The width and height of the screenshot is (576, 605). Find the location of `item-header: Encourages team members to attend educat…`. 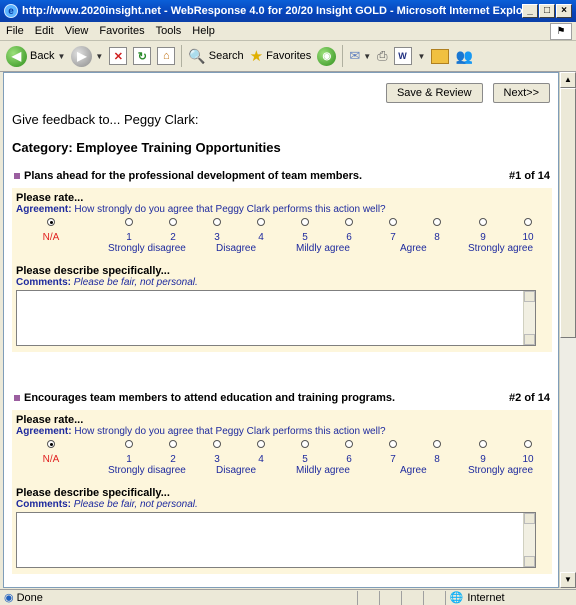

item-header: Encourages team members to attend educat… is located at coordinates (282, 398).